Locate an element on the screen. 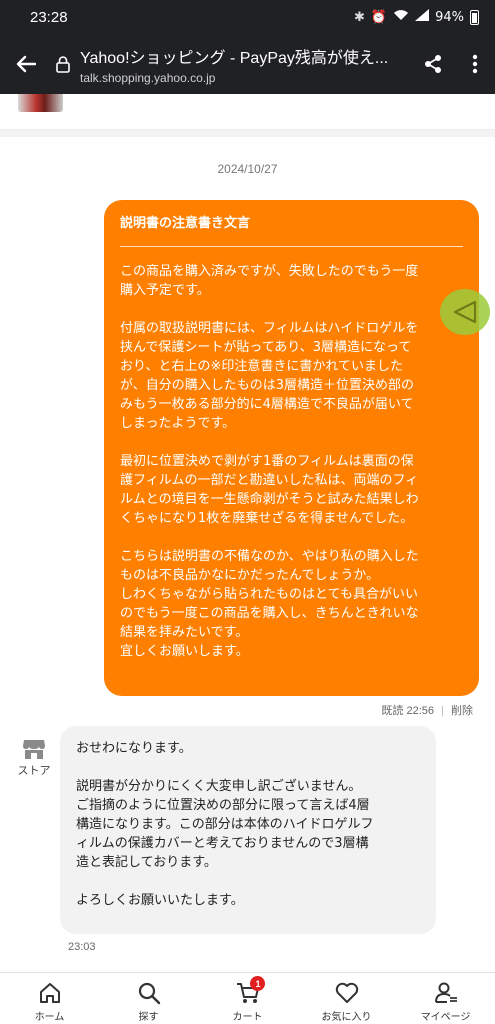 The height and width of the screenshot is (1024, 495). nav-cart: 1 カート is located at coordinates (247, 998).